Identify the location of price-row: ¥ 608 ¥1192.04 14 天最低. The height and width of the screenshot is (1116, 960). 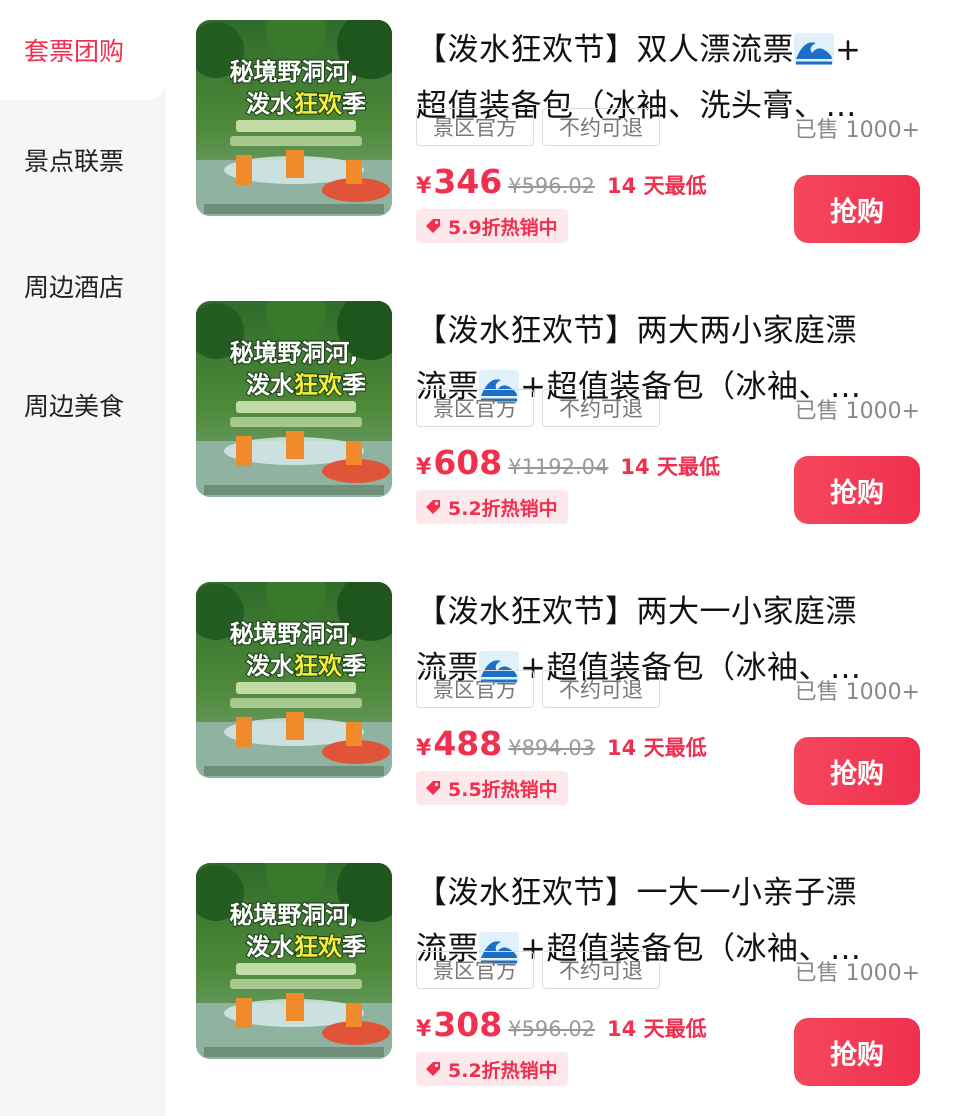
(568, 466).